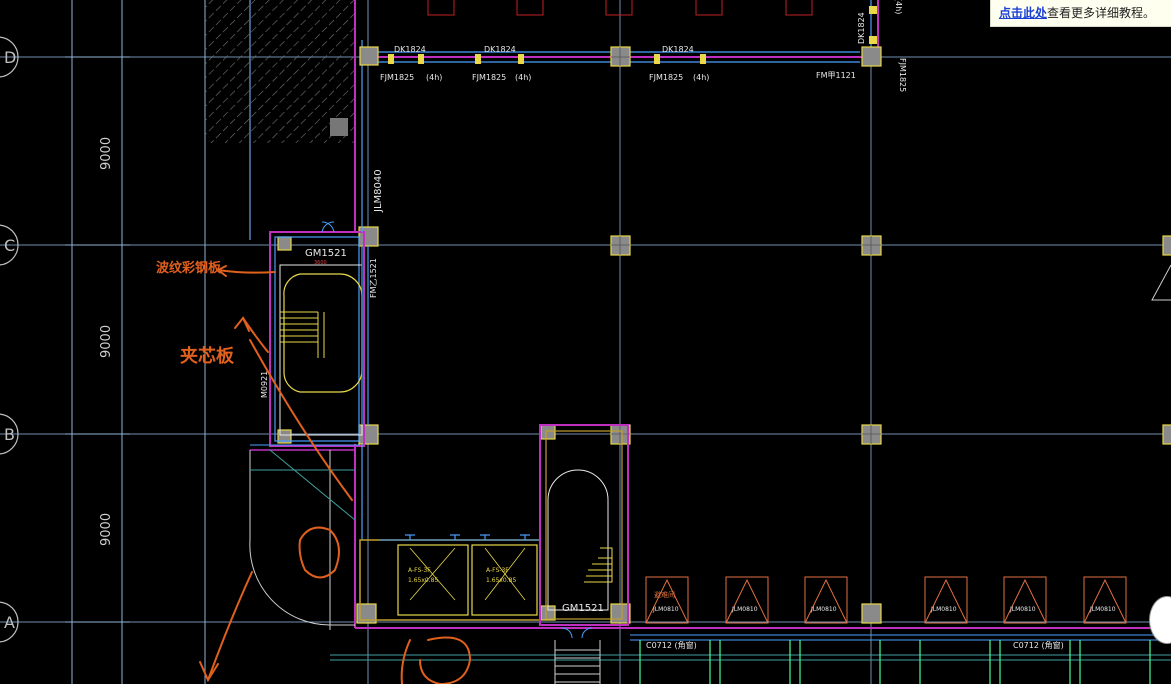 Image resolution: width=1171 pixels, height=684 pixels. What do you see at coordinates (523, 77) in the screenshot?
I see `label-h2: (4h)` at bounding box center [523, 77].